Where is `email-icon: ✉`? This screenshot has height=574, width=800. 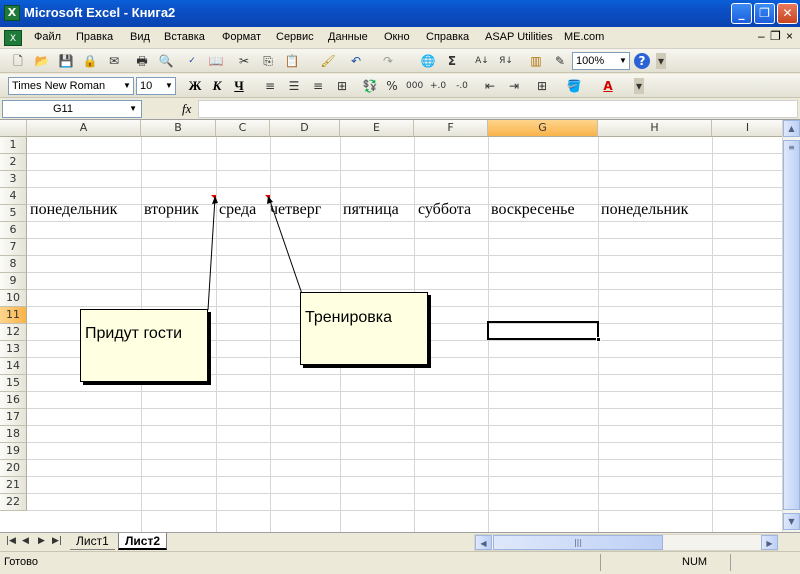 email-icon: ✉ is located at coordinates (114, 61).